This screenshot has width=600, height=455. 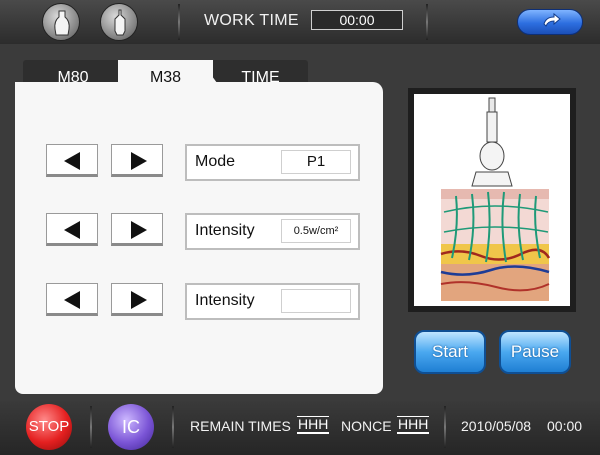 I want to click on start-button: Start, so click(x=450, y=352).